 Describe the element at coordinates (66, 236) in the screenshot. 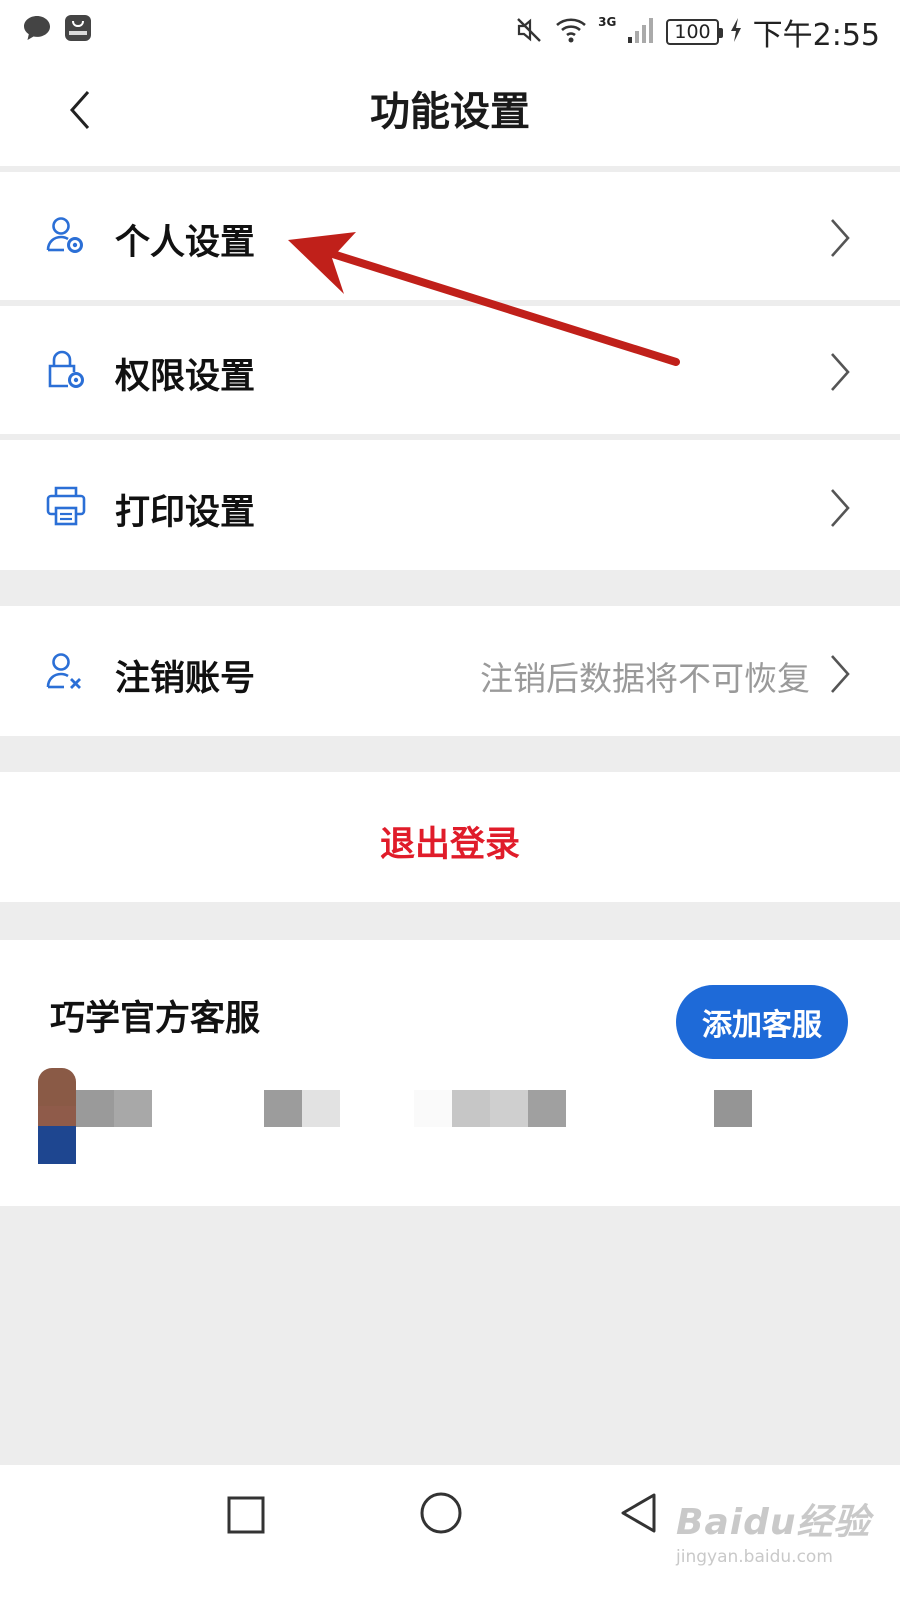

I see `user-gear-icon` at that location.